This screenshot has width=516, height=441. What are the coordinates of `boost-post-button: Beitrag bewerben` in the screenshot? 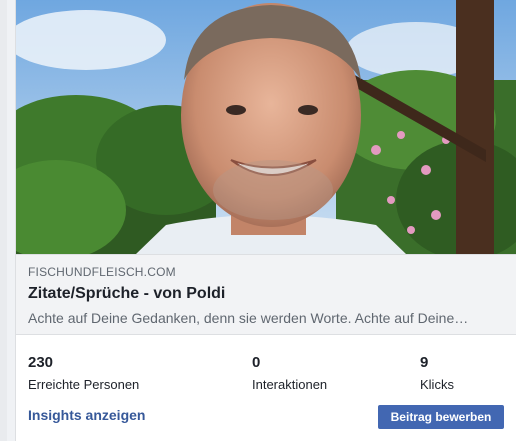 It's located at (441, 417).